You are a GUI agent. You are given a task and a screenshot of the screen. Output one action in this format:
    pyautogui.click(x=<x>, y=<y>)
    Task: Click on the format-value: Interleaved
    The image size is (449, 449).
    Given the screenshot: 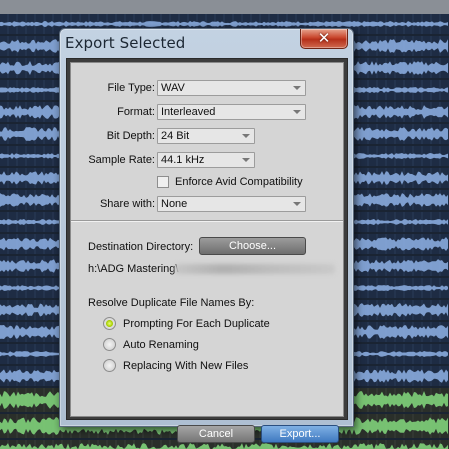 What is the action you would take?
    pyautogui.click(x=188, y=112)
    